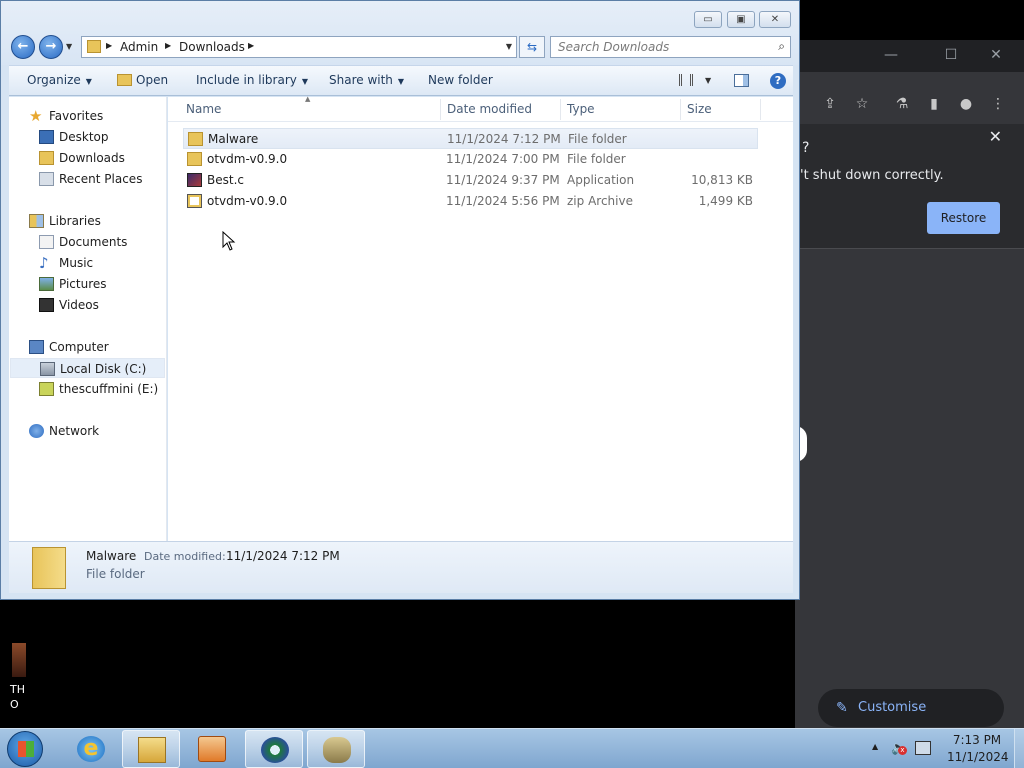 The height and width of the screenshot is (768, 1024). What do you see at coordinates (152, 80) in the screenshot?
I see `open-label: Open` at bounding box center [152, 80].